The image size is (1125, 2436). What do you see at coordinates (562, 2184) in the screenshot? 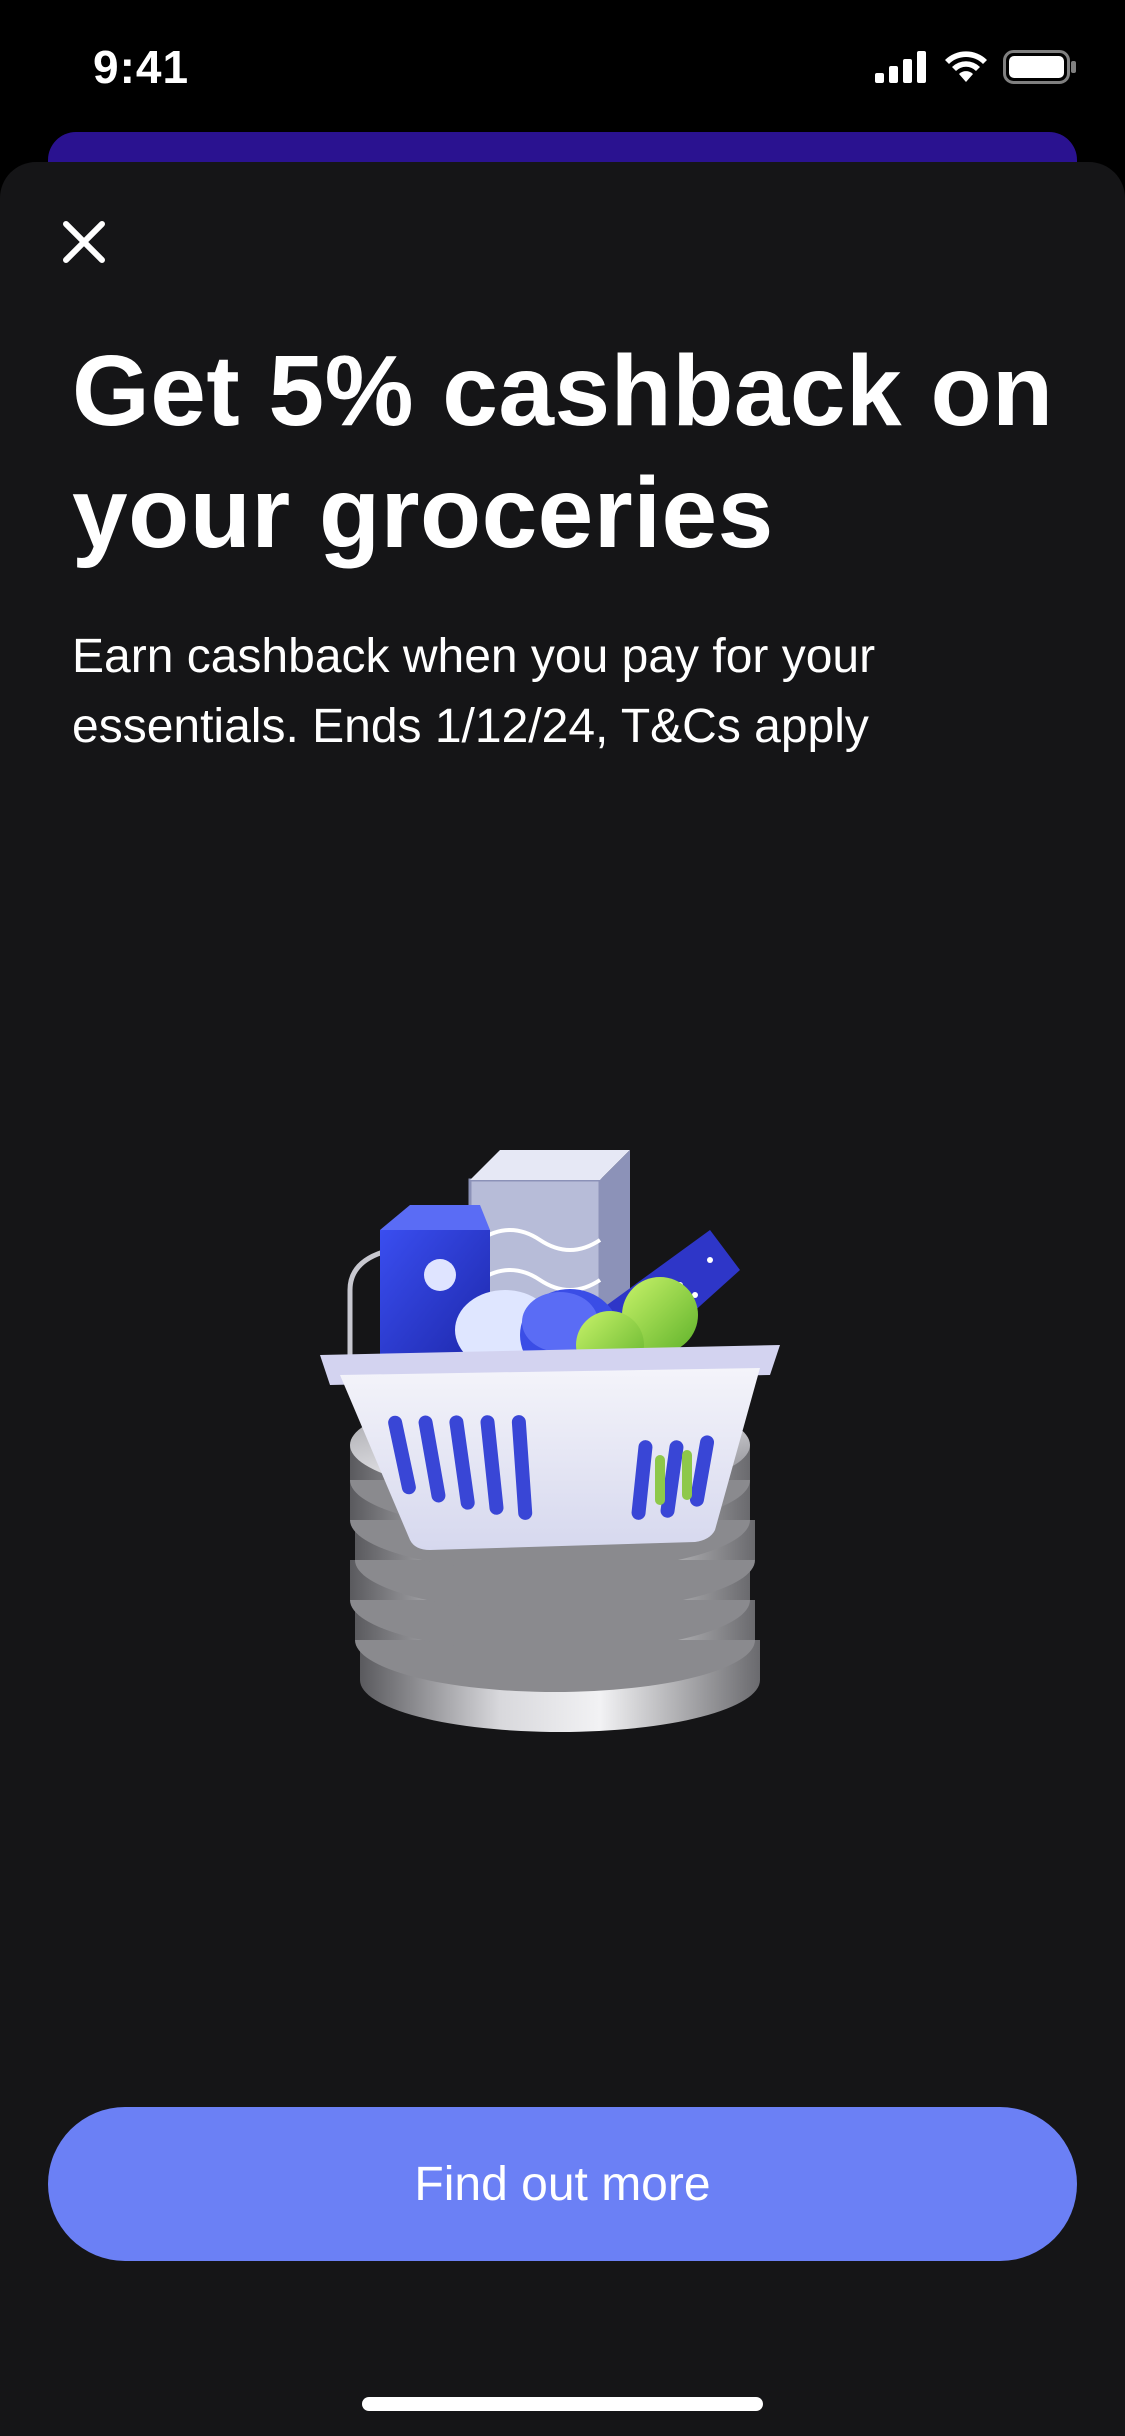
I see `find-out-more-button: Find out more` at bounding box center [562, 2184].